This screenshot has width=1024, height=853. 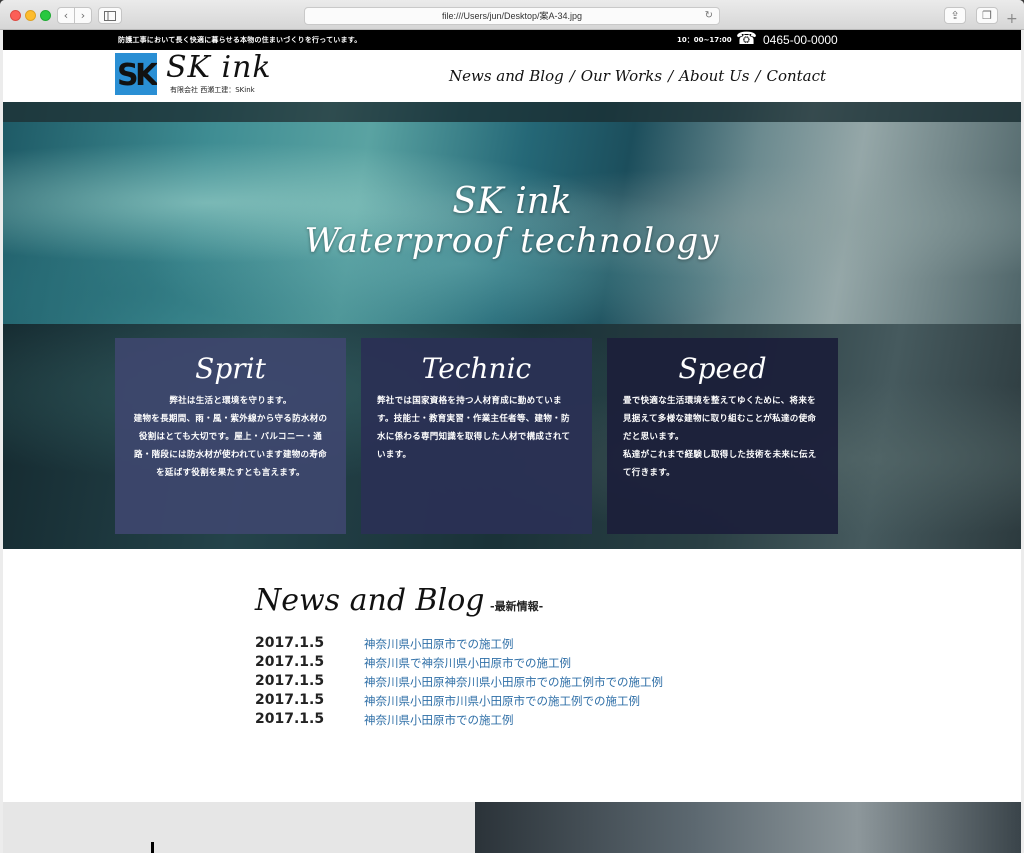 I want to click on forward-button: ›, so click(x=83, y=15).